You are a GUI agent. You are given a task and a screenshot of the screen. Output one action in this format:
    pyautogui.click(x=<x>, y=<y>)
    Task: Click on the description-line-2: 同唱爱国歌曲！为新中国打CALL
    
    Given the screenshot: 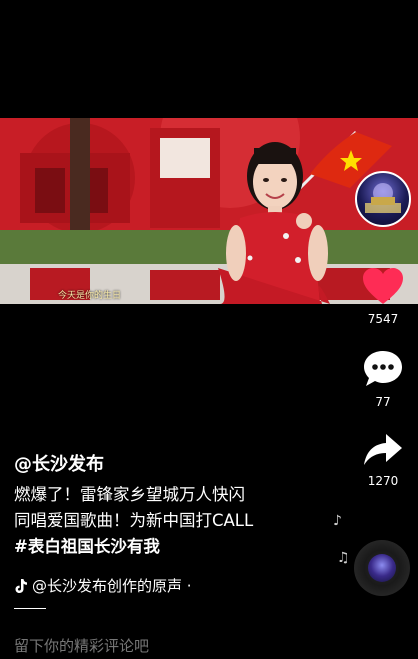 What is the action you would take?
    pyautogui.click(x=134, y=520)
    